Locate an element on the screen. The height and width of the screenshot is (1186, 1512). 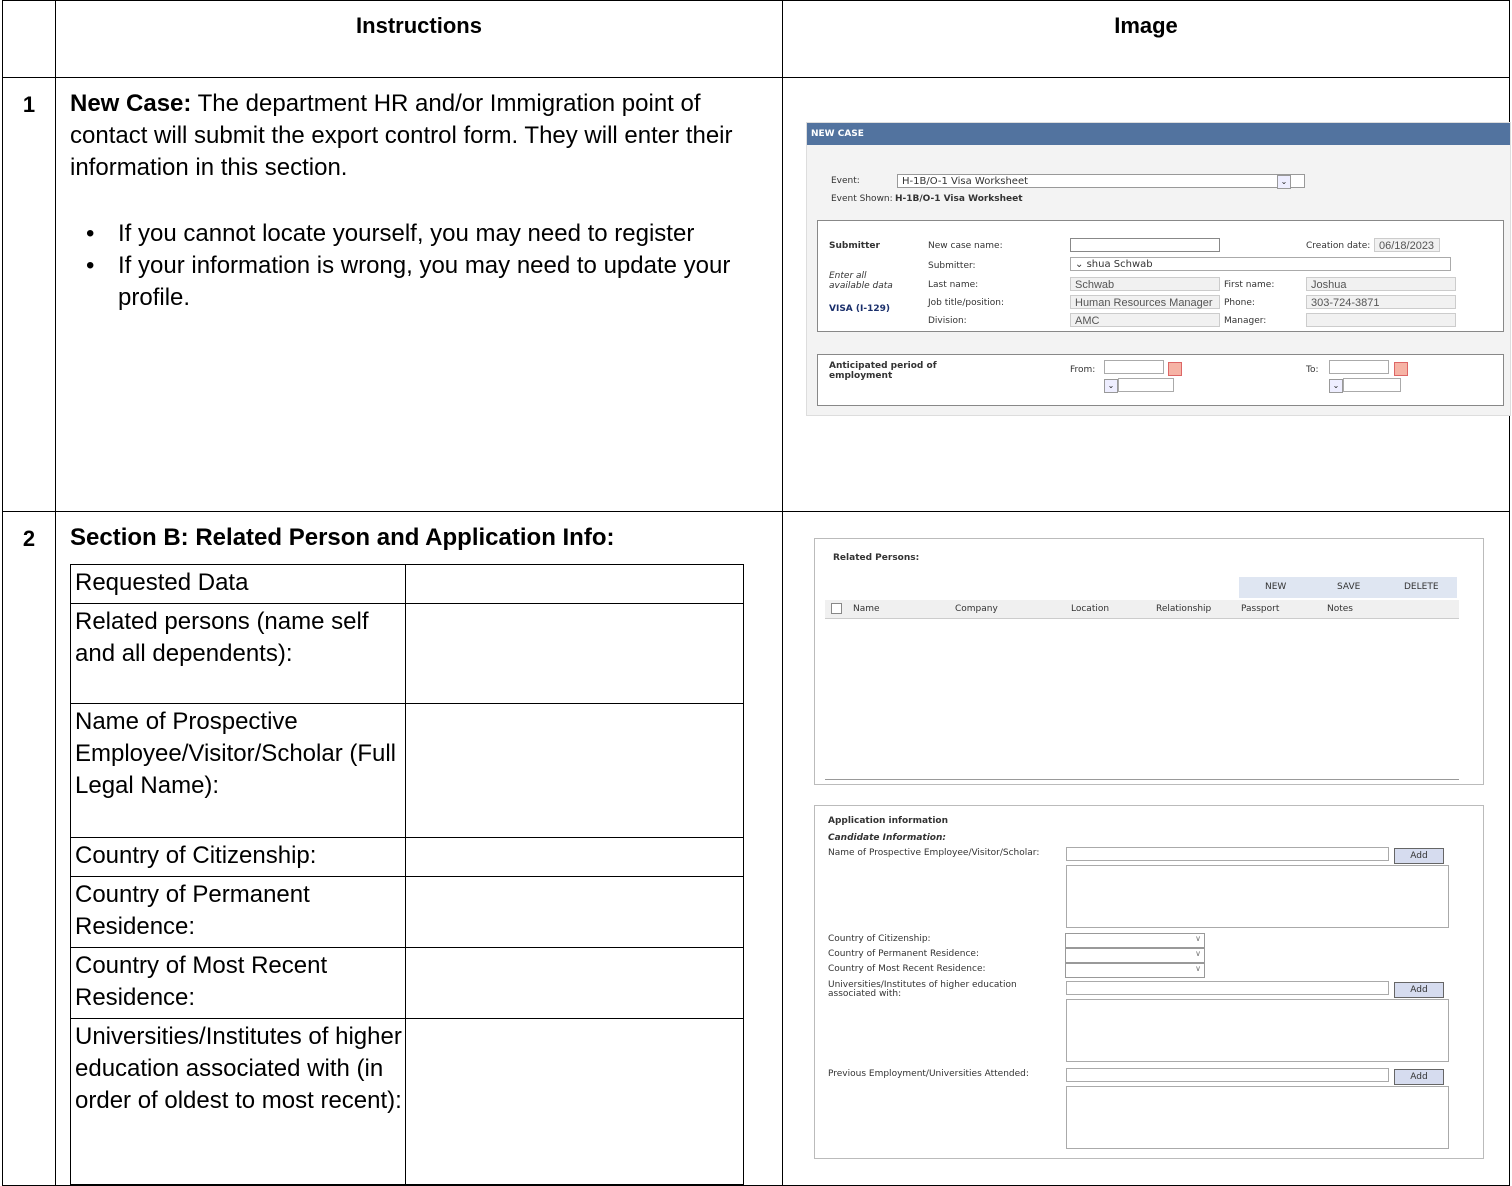
visa-link: VISA (I-129) is located at coordinates (859, 309).